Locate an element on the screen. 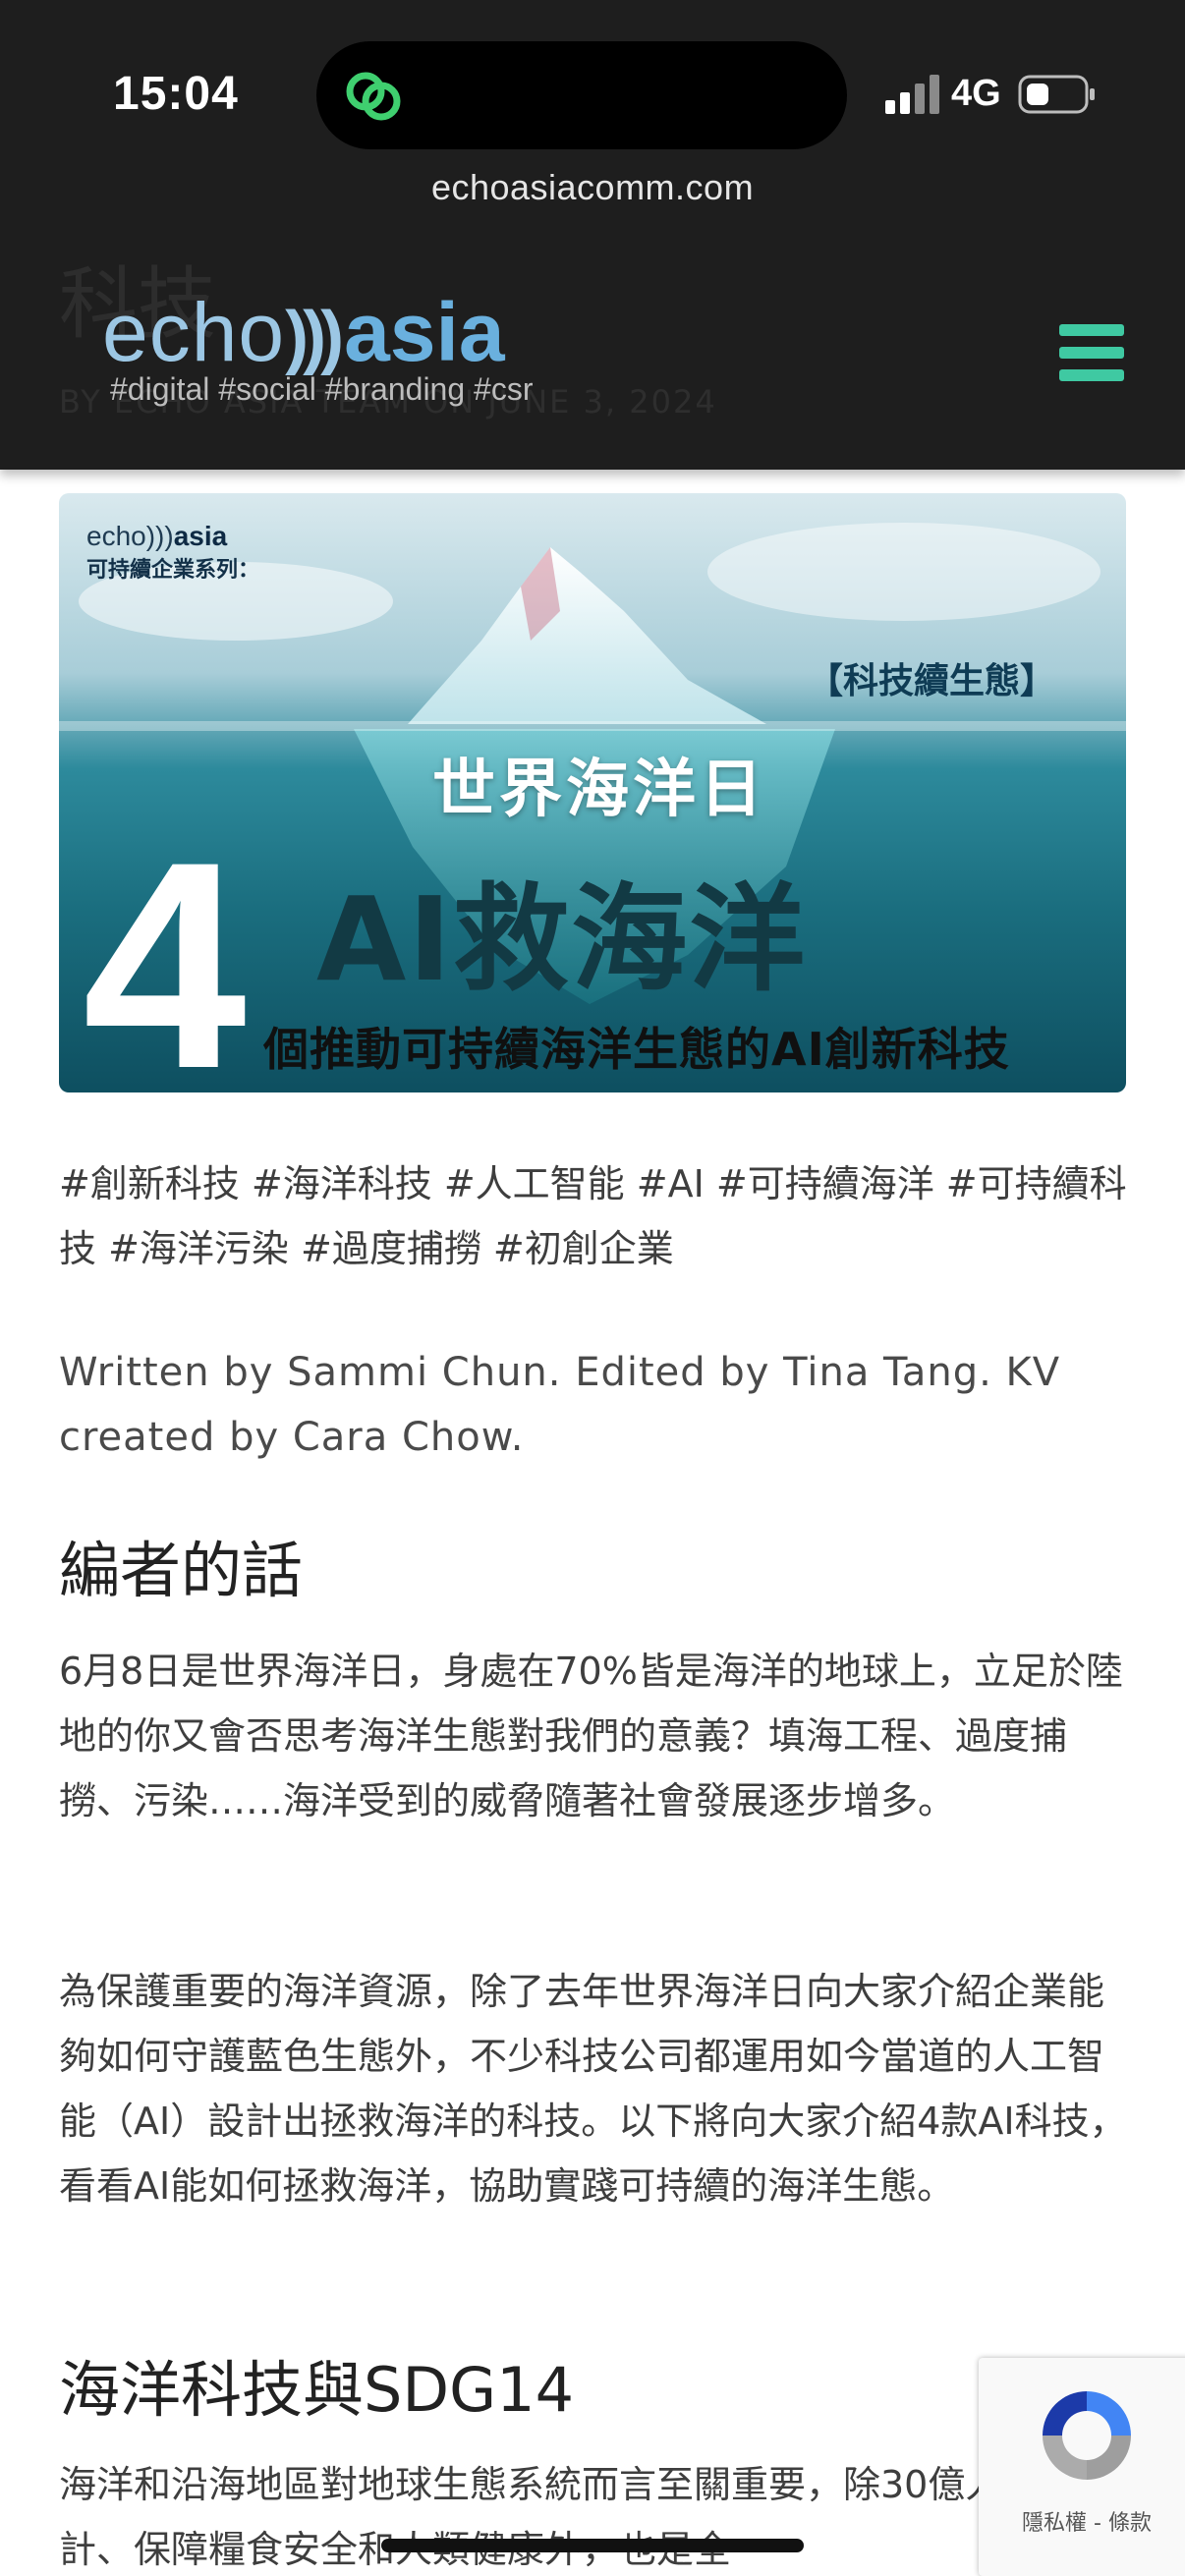  dynamic-island is located at coordinates (581, 95).